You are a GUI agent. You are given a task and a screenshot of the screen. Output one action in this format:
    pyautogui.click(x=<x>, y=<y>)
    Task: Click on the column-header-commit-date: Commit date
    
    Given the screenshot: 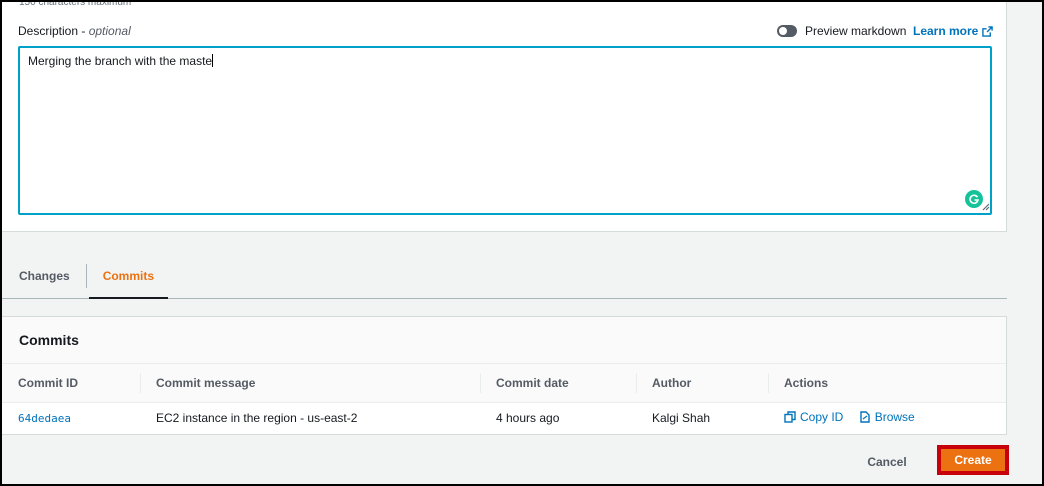 What is the action you would take?
    pyautogui.click(x=558, y=383)
    